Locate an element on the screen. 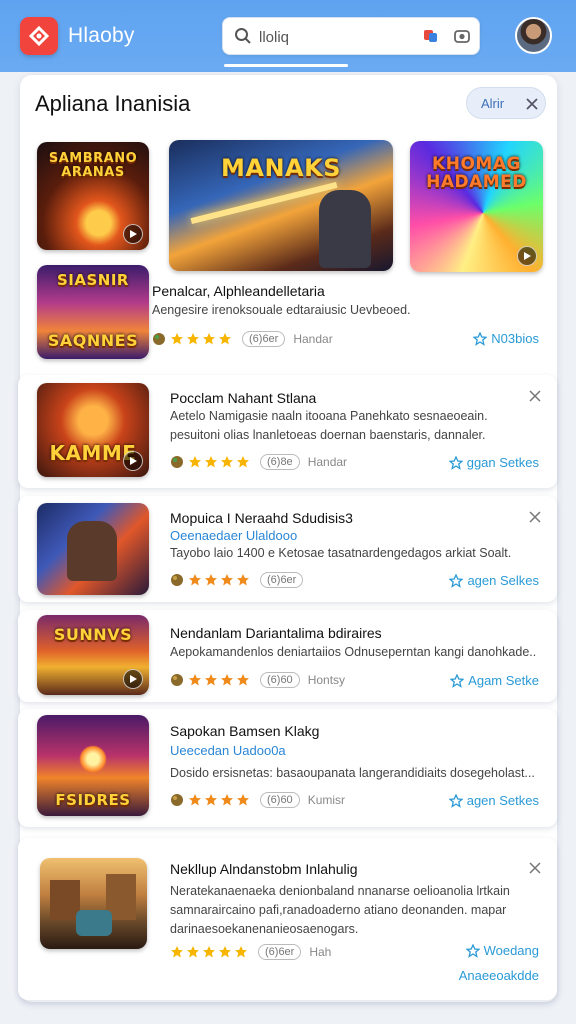 The image size is (576, 1024). card-action-label: agen Setkes is located at coordinates (502, 800).